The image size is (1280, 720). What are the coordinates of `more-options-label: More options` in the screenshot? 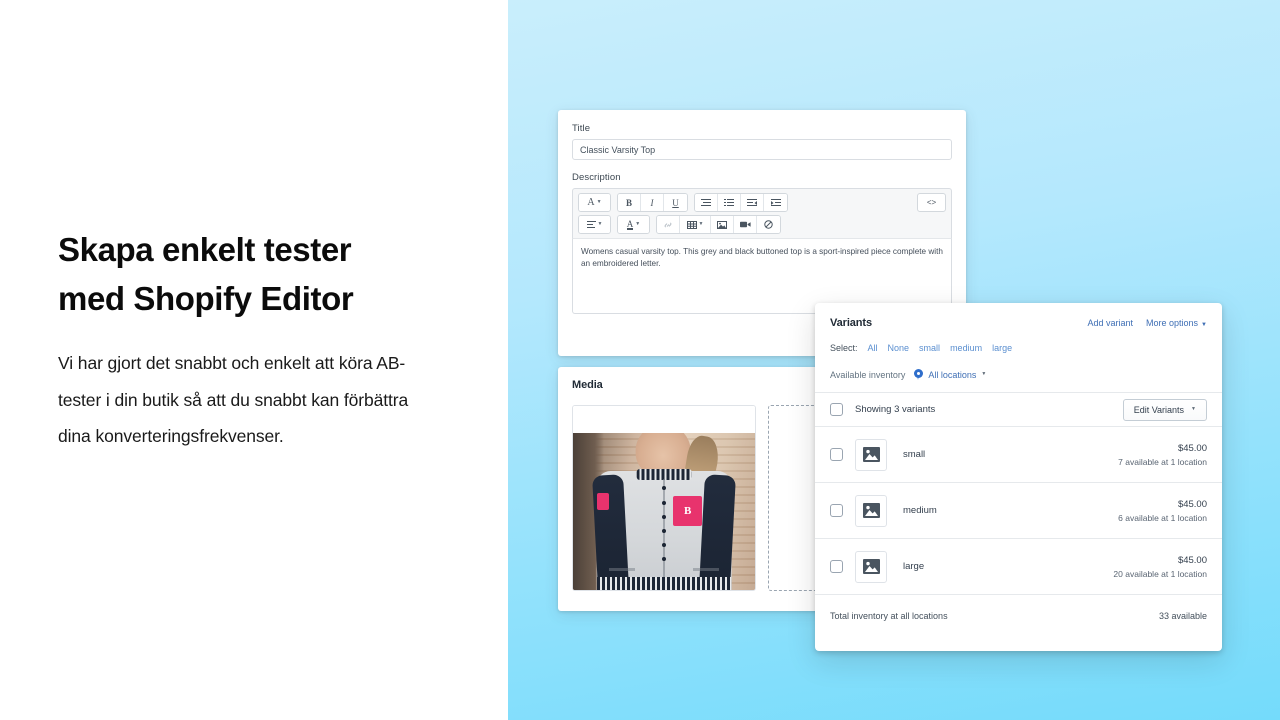 It's located at (1172, 323).